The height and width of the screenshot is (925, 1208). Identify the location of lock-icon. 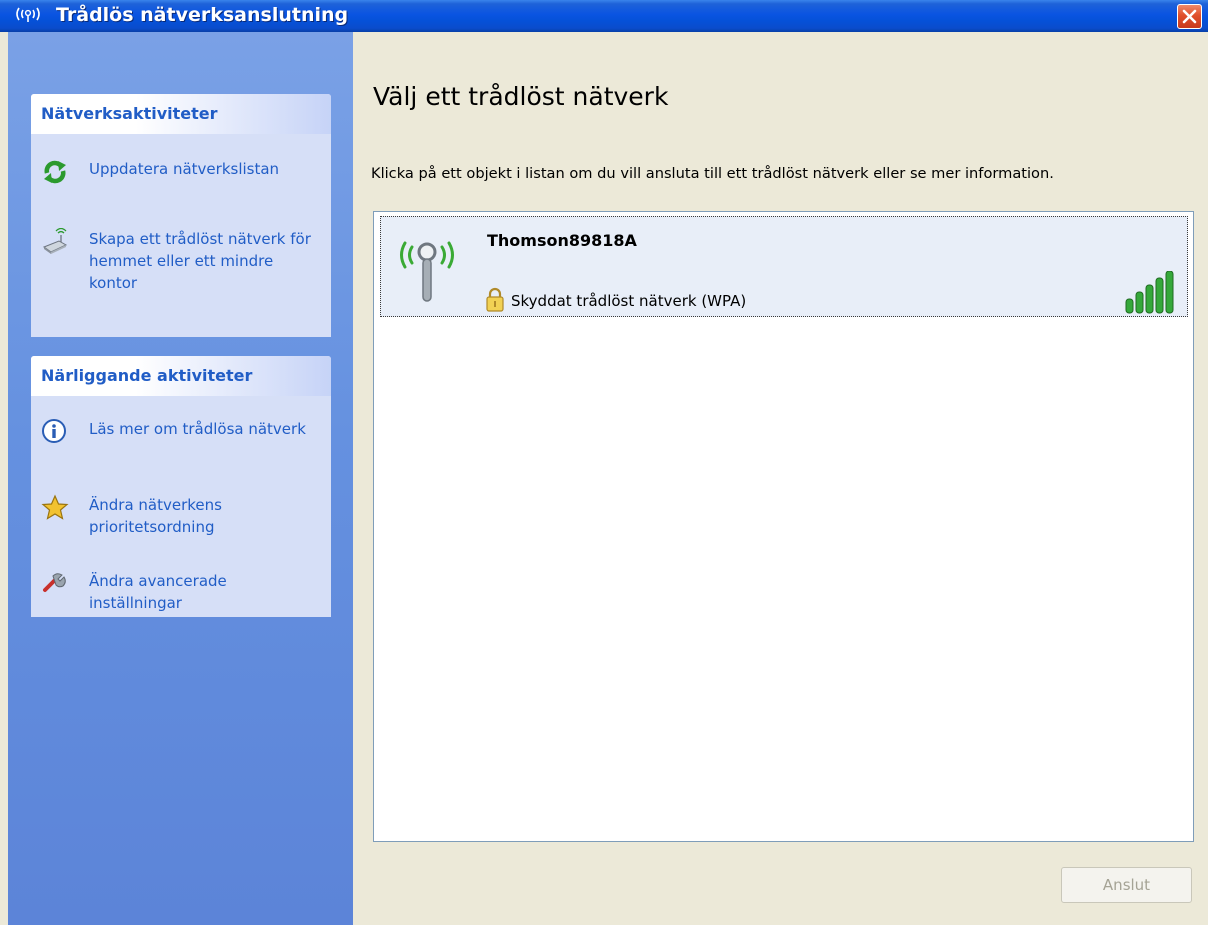
(495, 299).